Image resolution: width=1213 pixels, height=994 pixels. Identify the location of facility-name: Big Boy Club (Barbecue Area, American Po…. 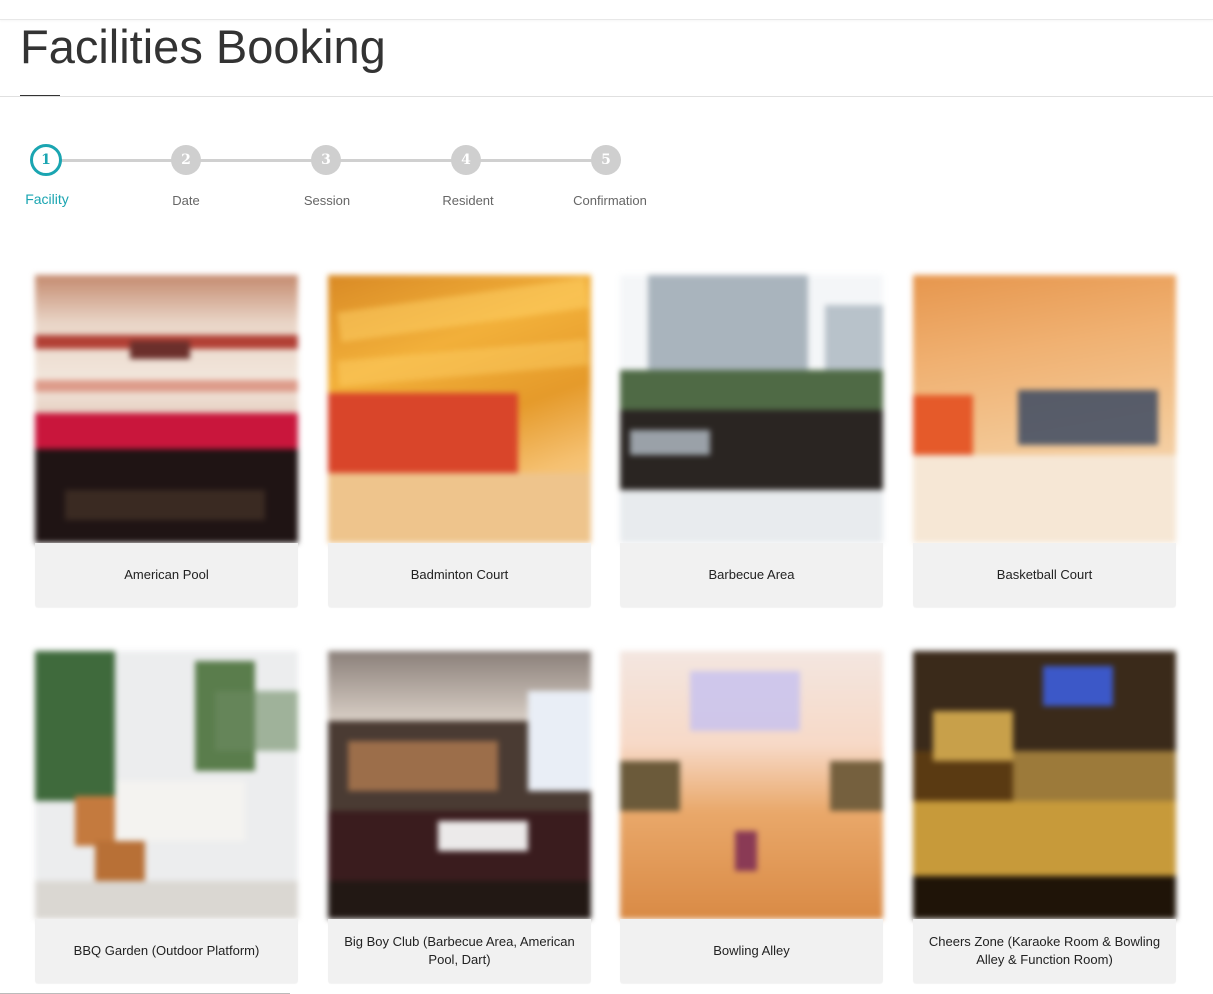
(459, 951).